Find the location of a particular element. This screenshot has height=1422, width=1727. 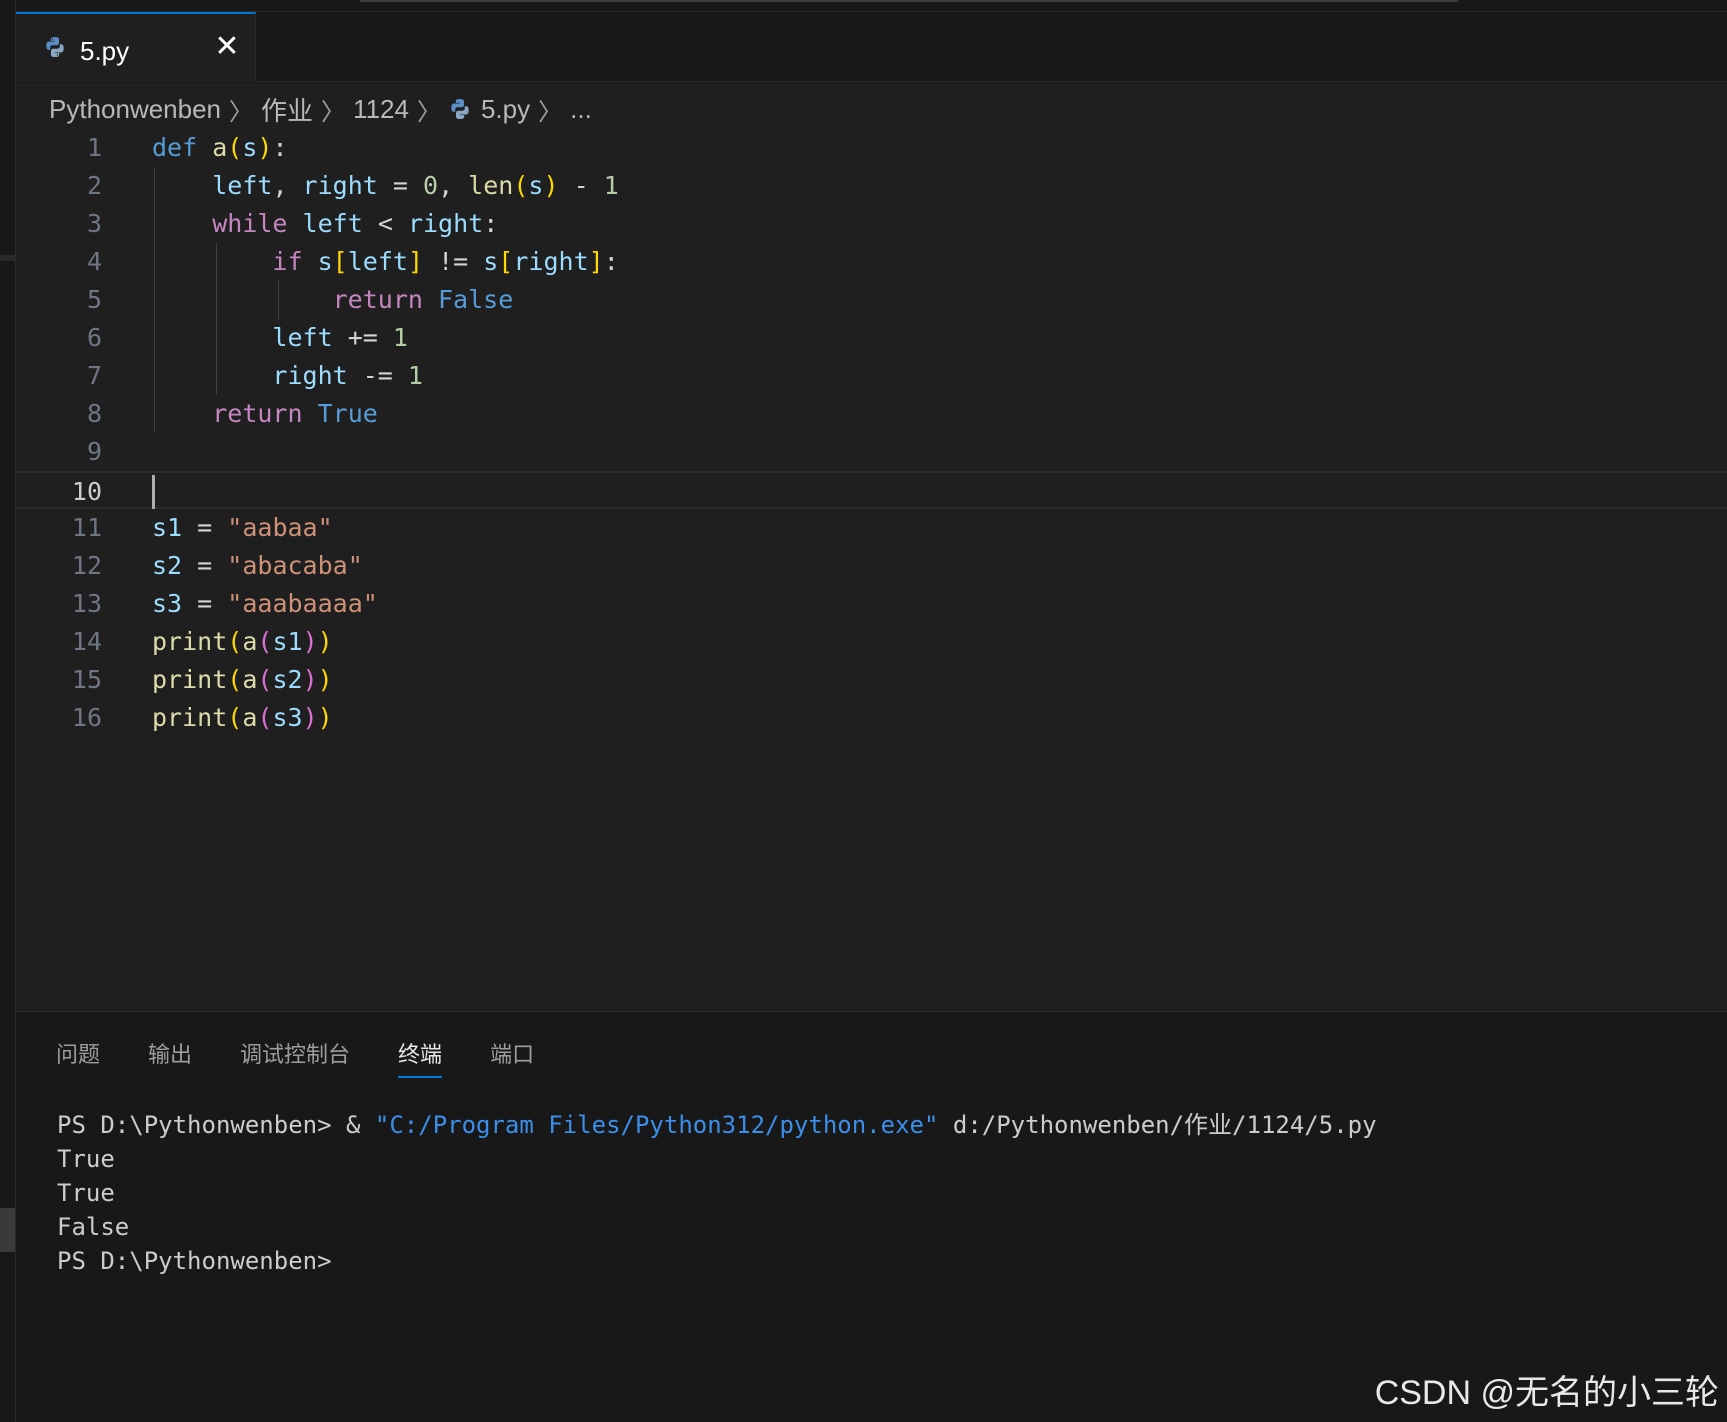

breadcrumb-item-root: Pythonwenben is located at coordinates (135, 109).